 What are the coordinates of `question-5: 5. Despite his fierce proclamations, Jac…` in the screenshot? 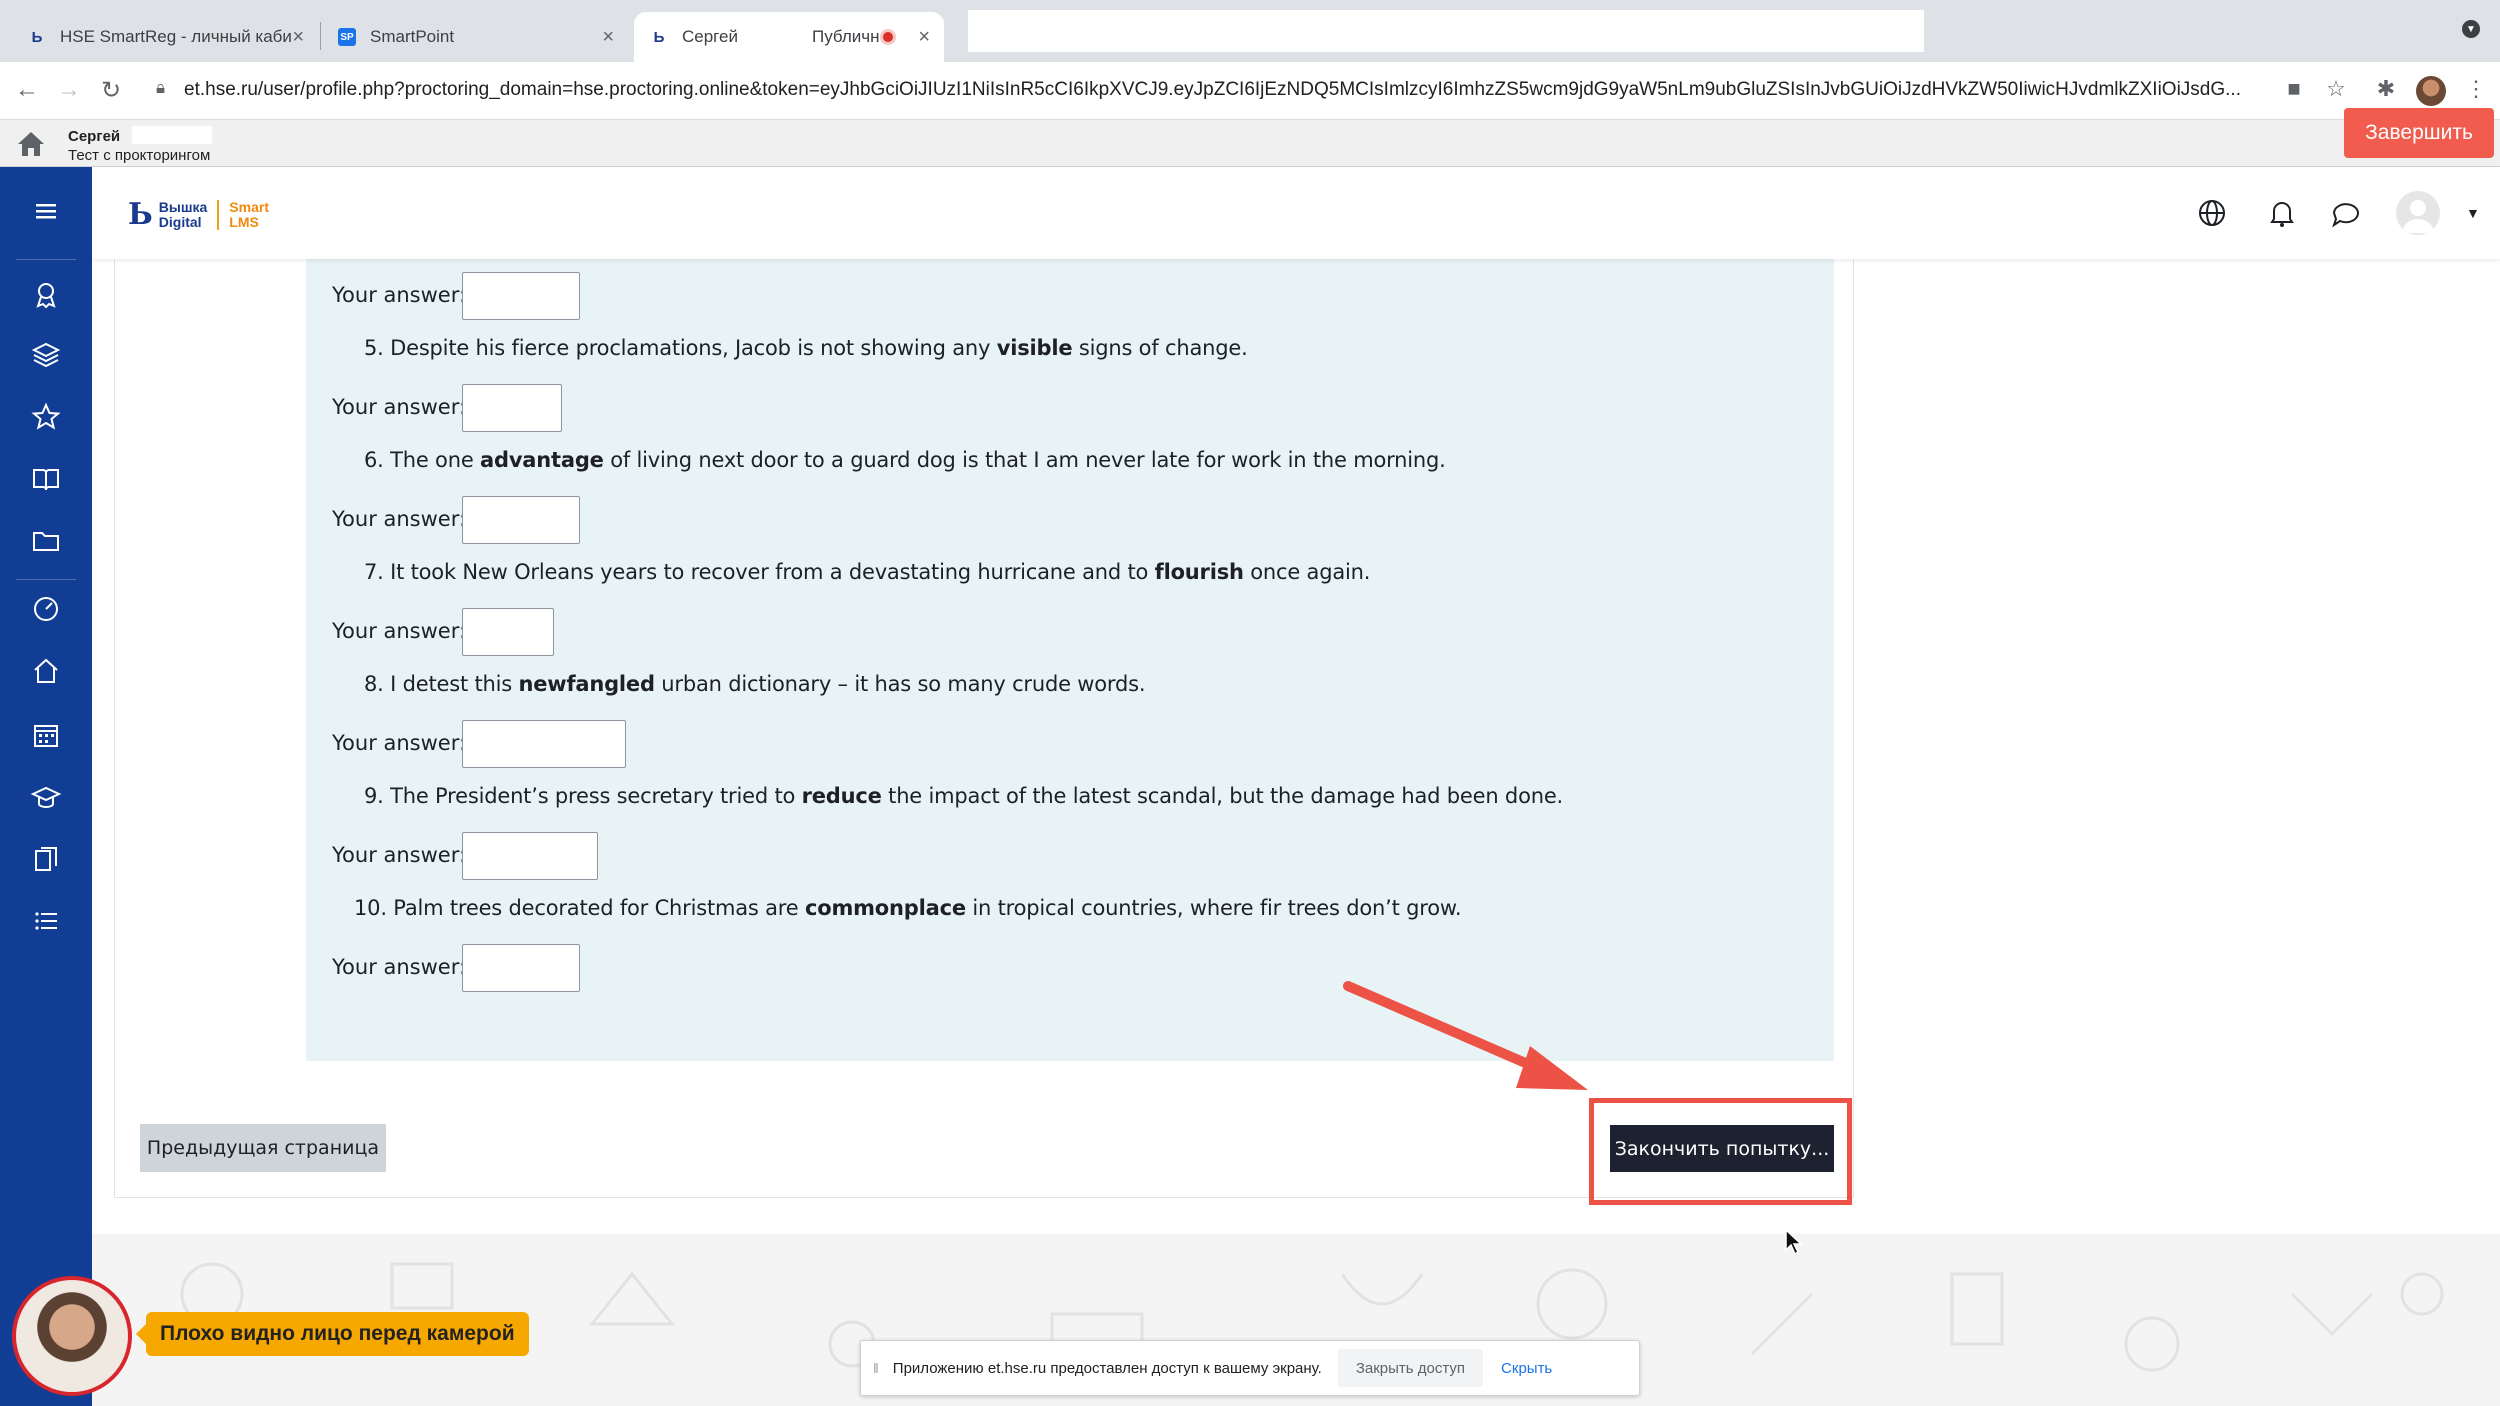 It's located at (806, 348).